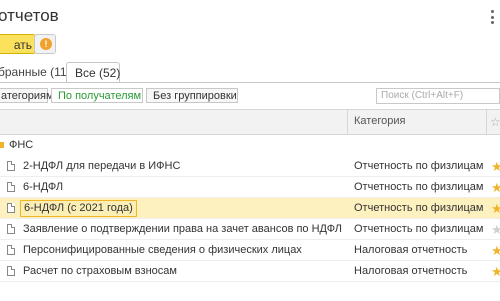 Image resolution: width=500 pixels, height=301 pixels. Describe the element at coordinates (21, 145) in the screenshot. I see `group-label: ФНС` at that location.